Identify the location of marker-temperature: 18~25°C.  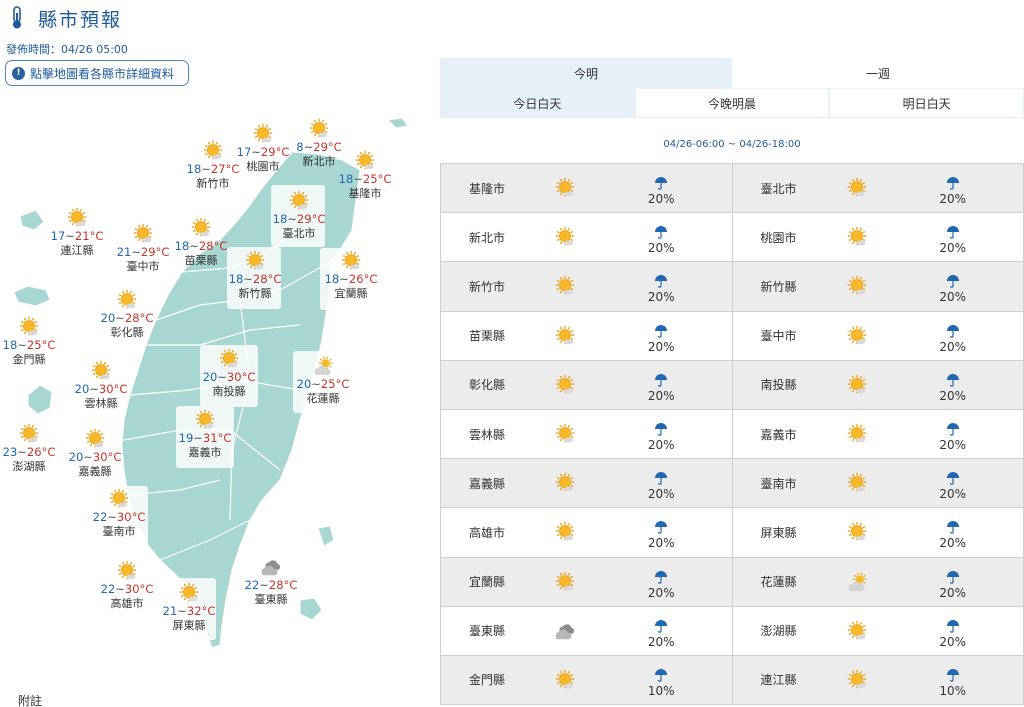
(33, 345).